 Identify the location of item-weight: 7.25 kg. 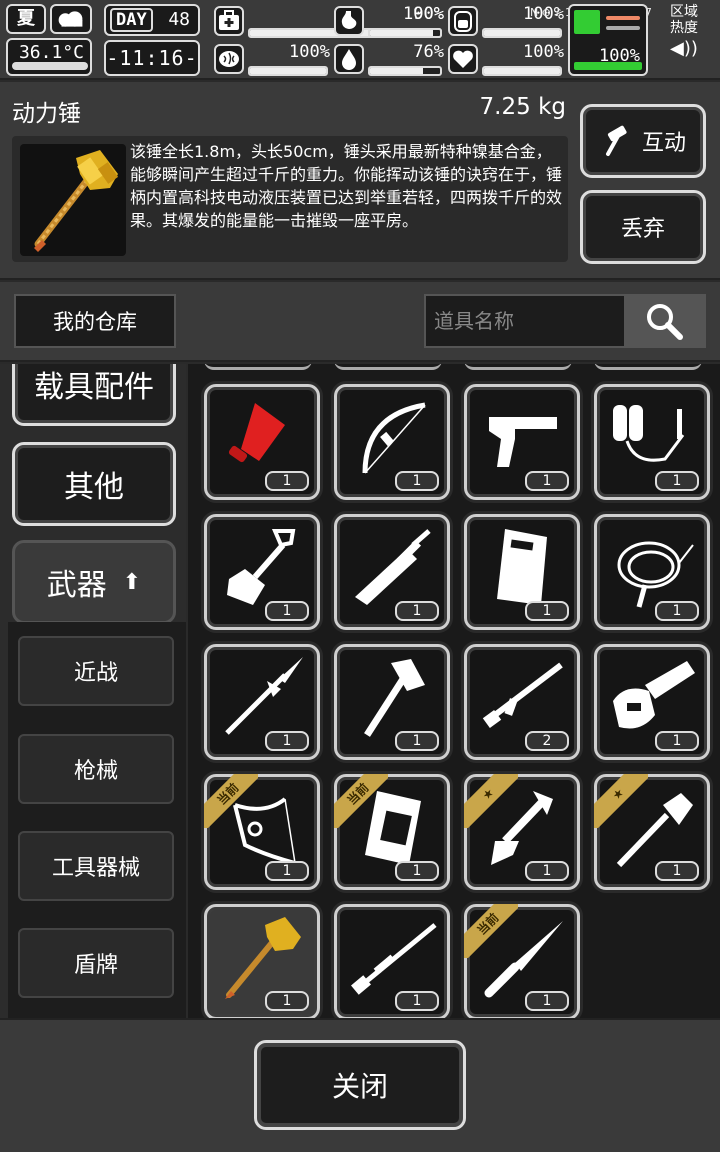
(522, 107).